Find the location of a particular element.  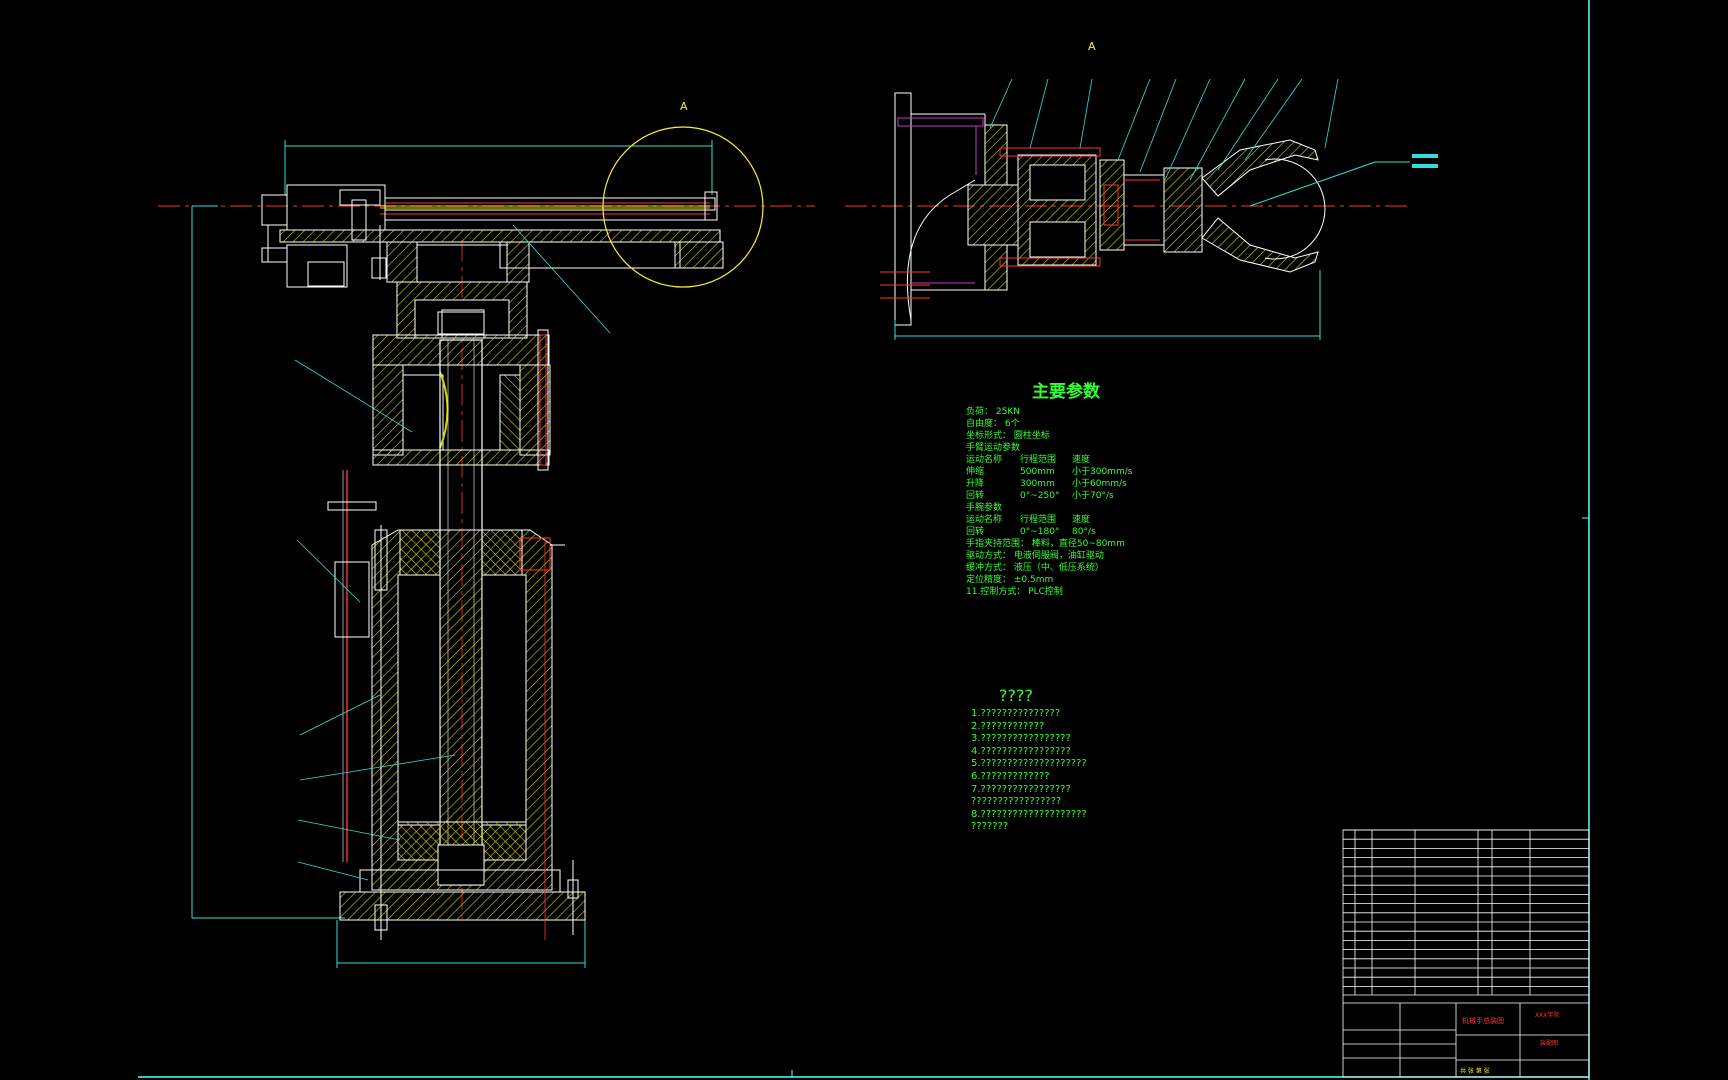

parameter-row: 定位精度： ±0.5mm is located at coordinates (1071, 580).